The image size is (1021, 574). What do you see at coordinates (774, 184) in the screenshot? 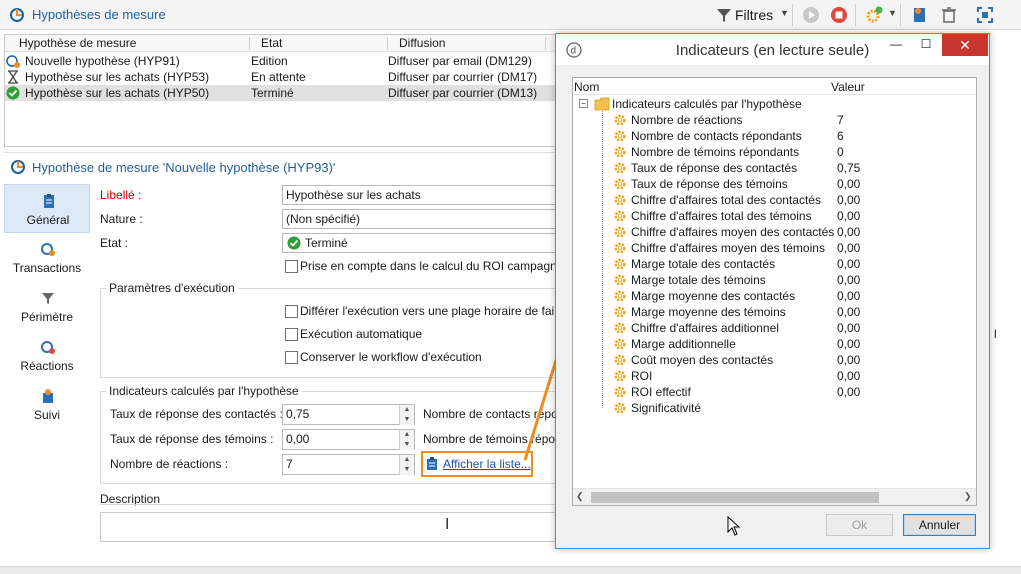
I see `tree-item: Taux de réponse des témoins 0,00` at bounding box center [774, 184].